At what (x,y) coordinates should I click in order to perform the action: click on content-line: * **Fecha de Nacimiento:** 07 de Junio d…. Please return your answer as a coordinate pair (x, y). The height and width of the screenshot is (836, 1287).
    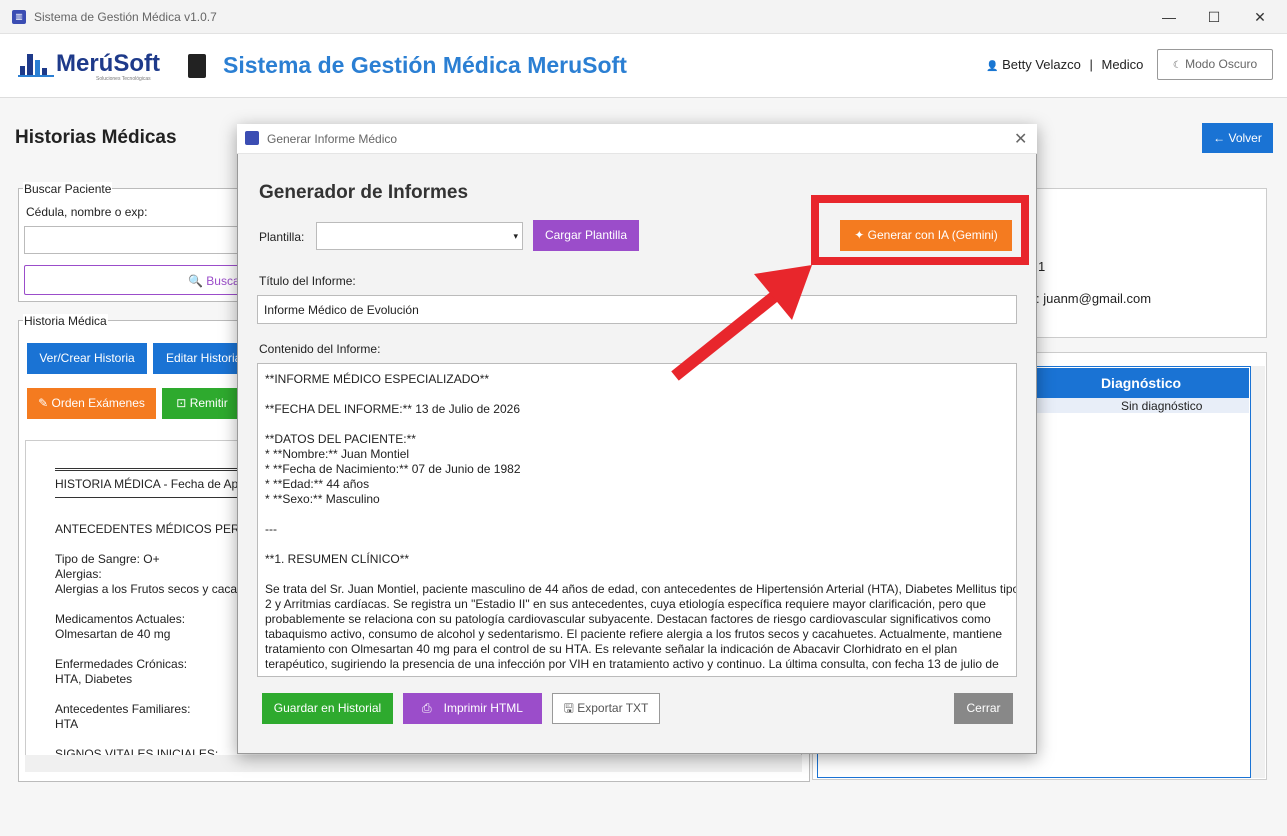
    Looking at the image, I should click on (393, 469).